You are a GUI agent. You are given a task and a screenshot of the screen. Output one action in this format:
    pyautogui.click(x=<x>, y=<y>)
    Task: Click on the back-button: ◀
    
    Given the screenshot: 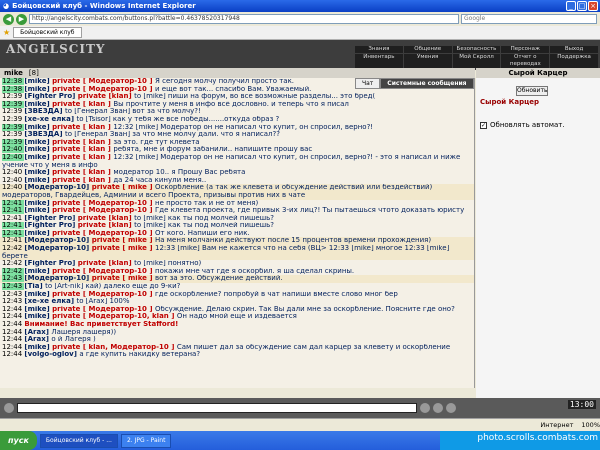 What is the action you would take?
    pyautogui.click(x=8, y=19)
    